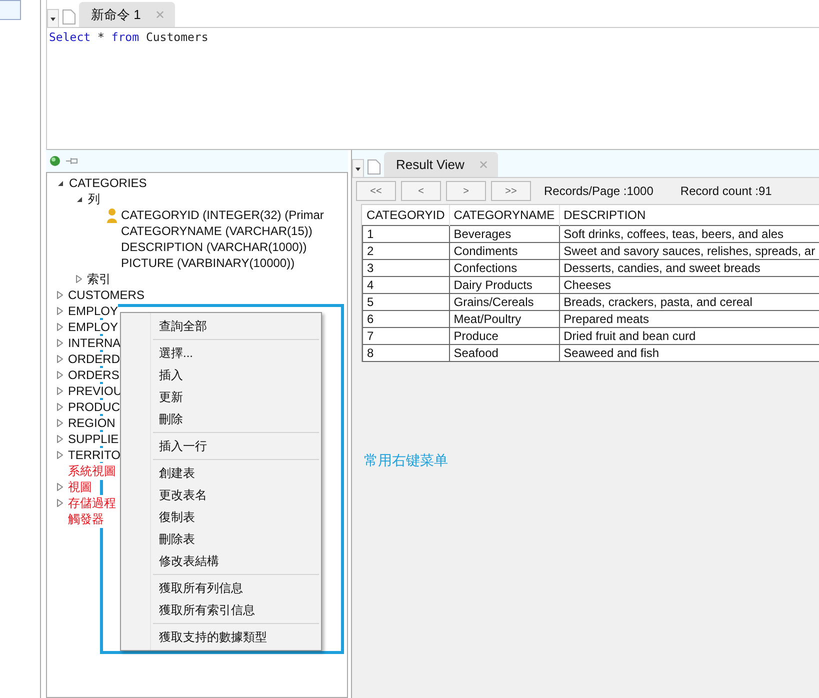  What do you see at coordinates (406, 285) in the screenshot?
I see `table-cell: 4` at bounding box center [406, 285].